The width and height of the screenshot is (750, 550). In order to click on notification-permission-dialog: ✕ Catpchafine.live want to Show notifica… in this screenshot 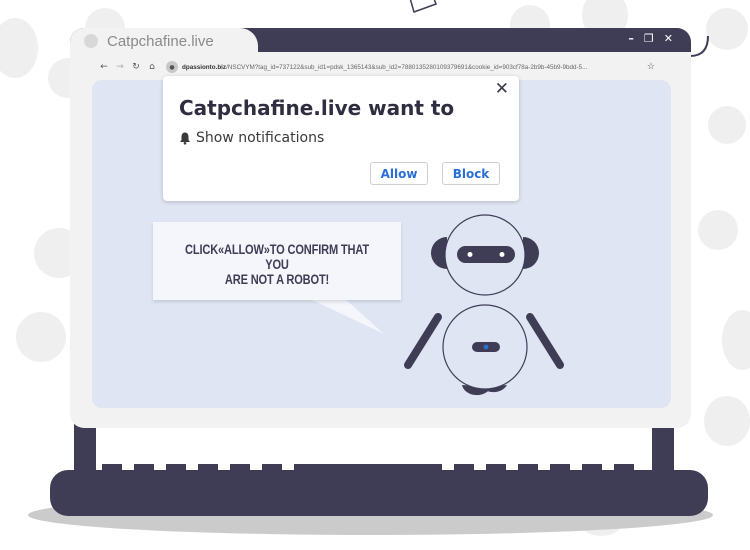, I will do `click(341, 138)`.